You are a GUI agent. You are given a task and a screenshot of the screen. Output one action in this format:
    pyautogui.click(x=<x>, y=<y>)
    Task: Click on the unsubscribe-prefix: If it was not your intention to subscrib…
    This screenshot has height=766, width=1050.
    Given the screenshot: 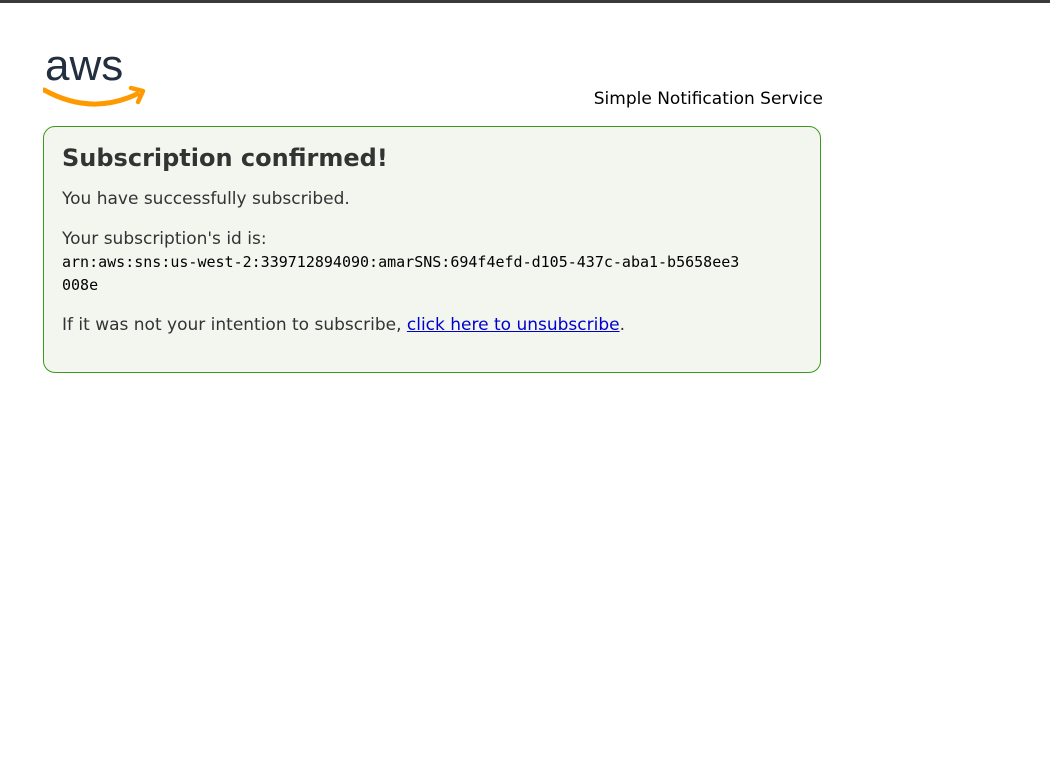 What is the action you would take?
    pyautogui.click(x=234, y=325)
    